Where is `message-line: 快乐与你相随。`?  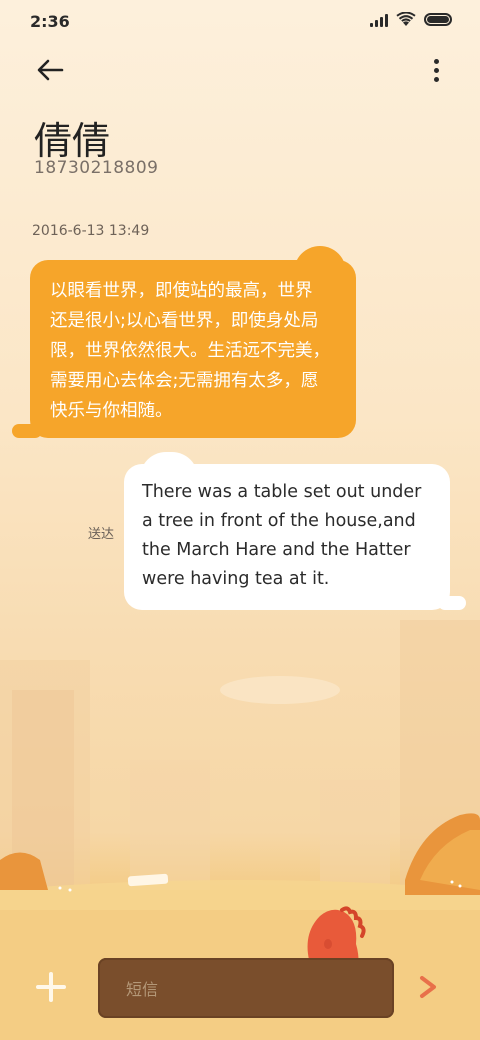
message-line: 快乐与你相随。 is located at coordinates (111, 411).